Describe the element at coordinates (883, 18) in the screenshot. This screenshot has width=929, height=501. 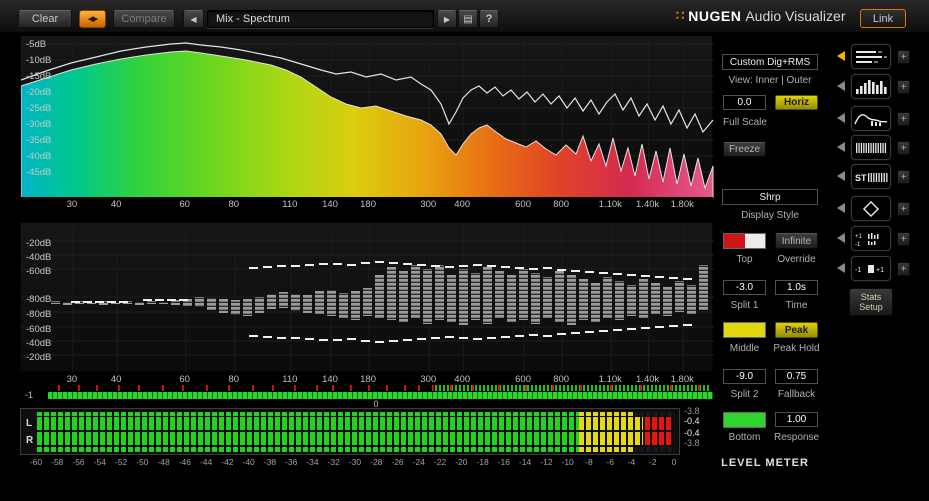
I see `link-button: Link` at that location.